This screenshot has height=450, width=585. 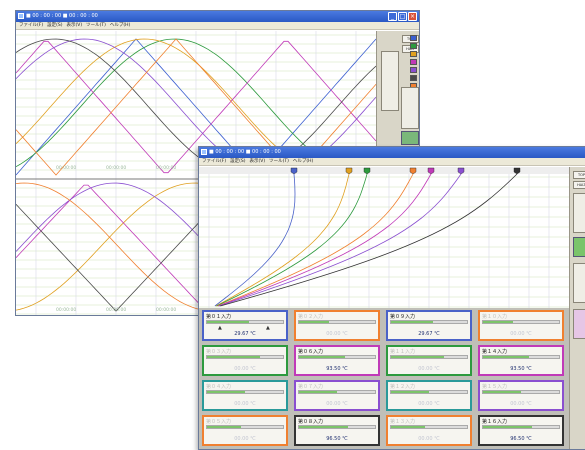 I want to click on input-panel: 第１０入力 00.00 ℃, so click(x=521, y=325).